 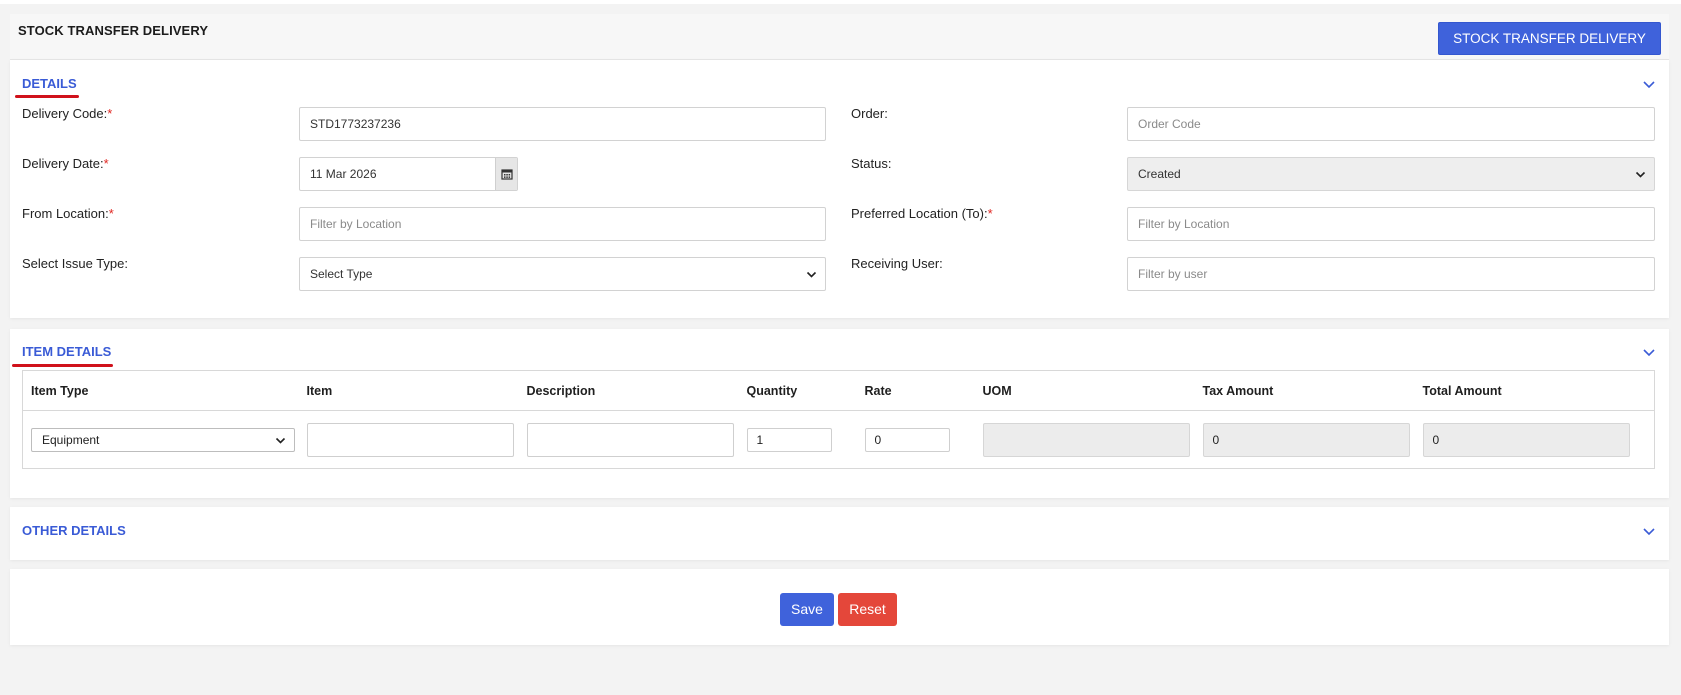 I want to click on other-details-section-title: OTHER DETAILS, so click(x=74, y=530).